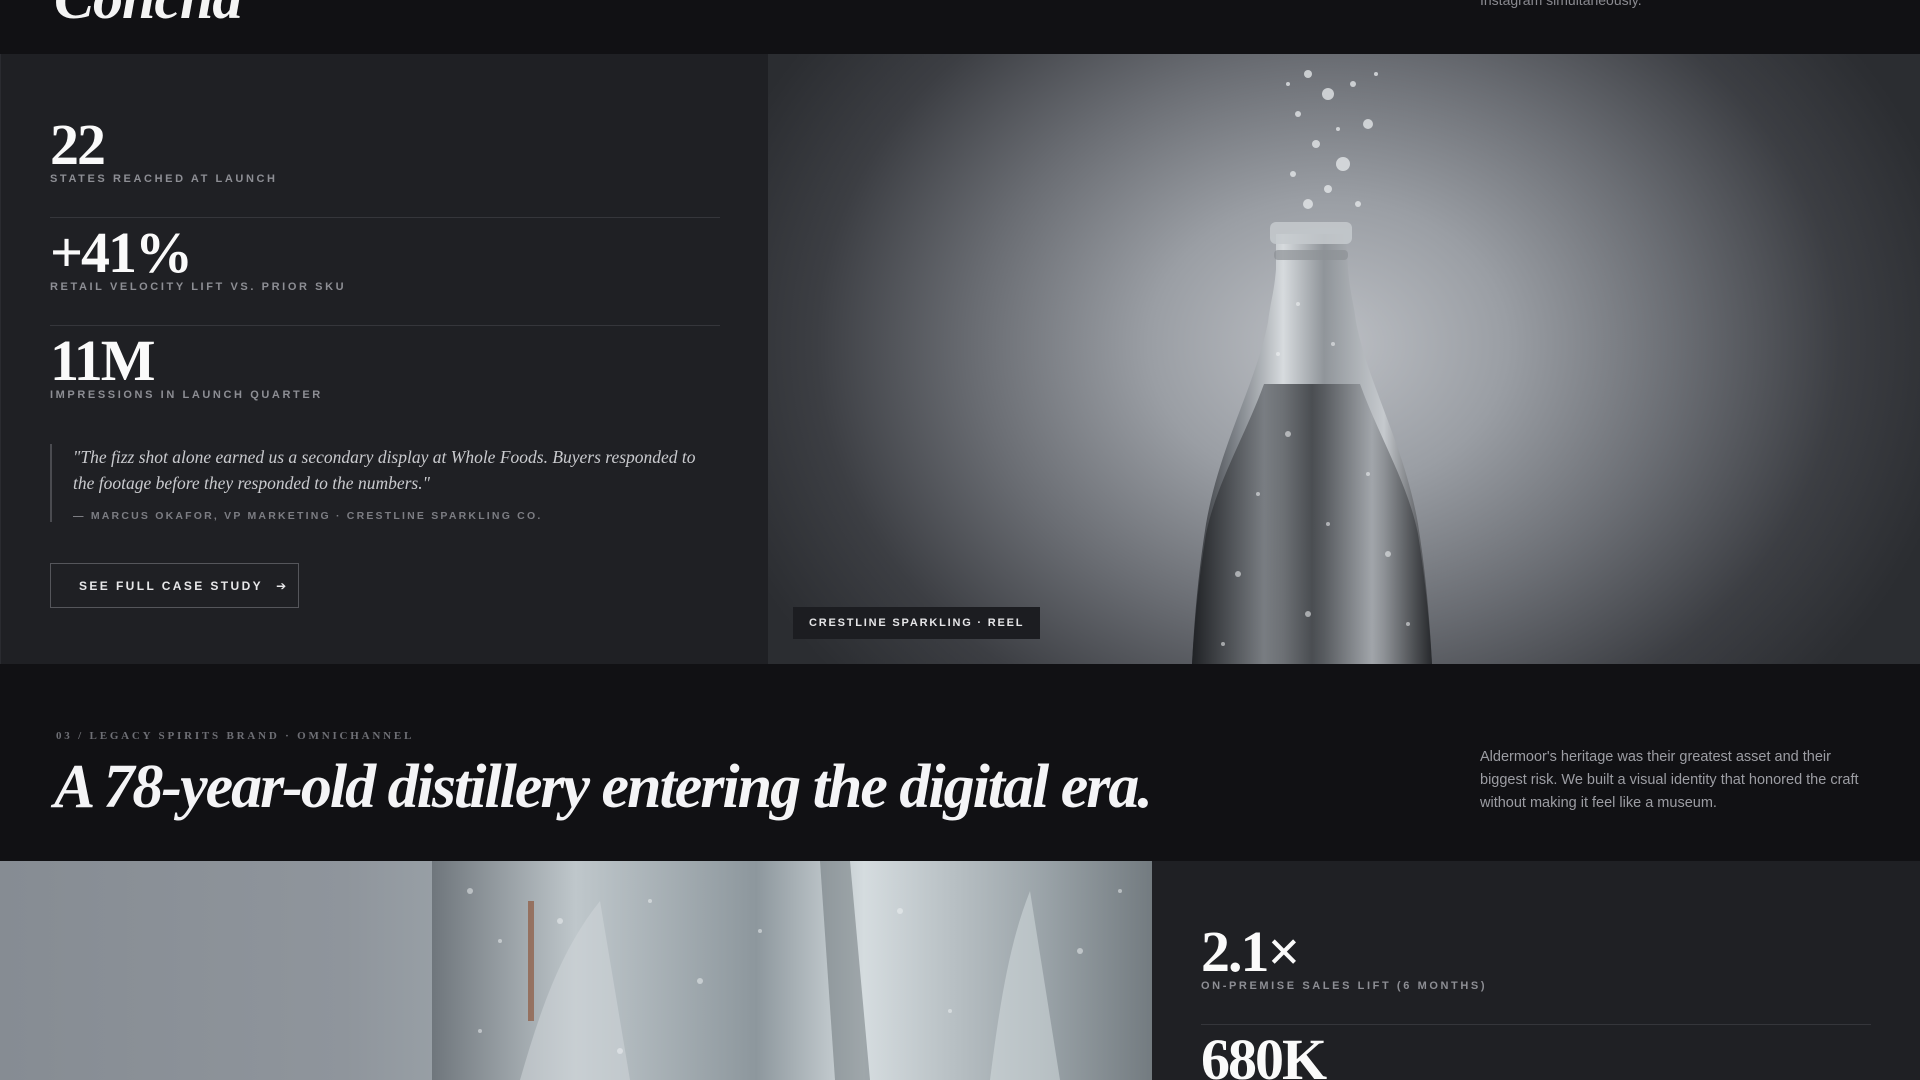  Describe the element at coordinates (1251, 951) in the screenshot. I see `stat-value: 2.1×` at that location.